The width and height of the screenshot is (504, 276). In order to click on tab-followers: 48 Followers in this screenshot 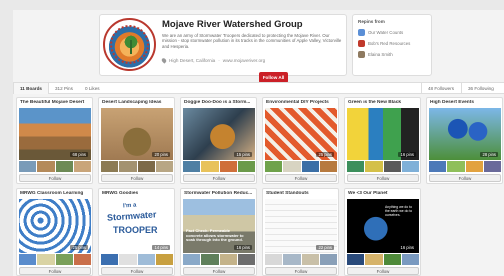, I will do `click(440, 88)`.